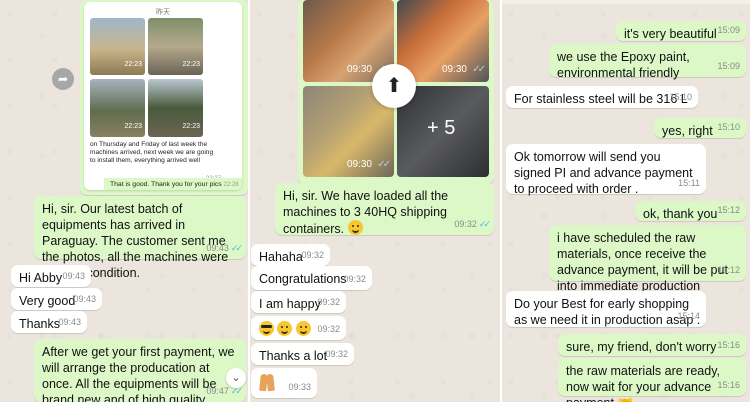 This screenshot has width=750, height=402. I want to click on message-pray-emoji: 09:33, so click(284, 383).